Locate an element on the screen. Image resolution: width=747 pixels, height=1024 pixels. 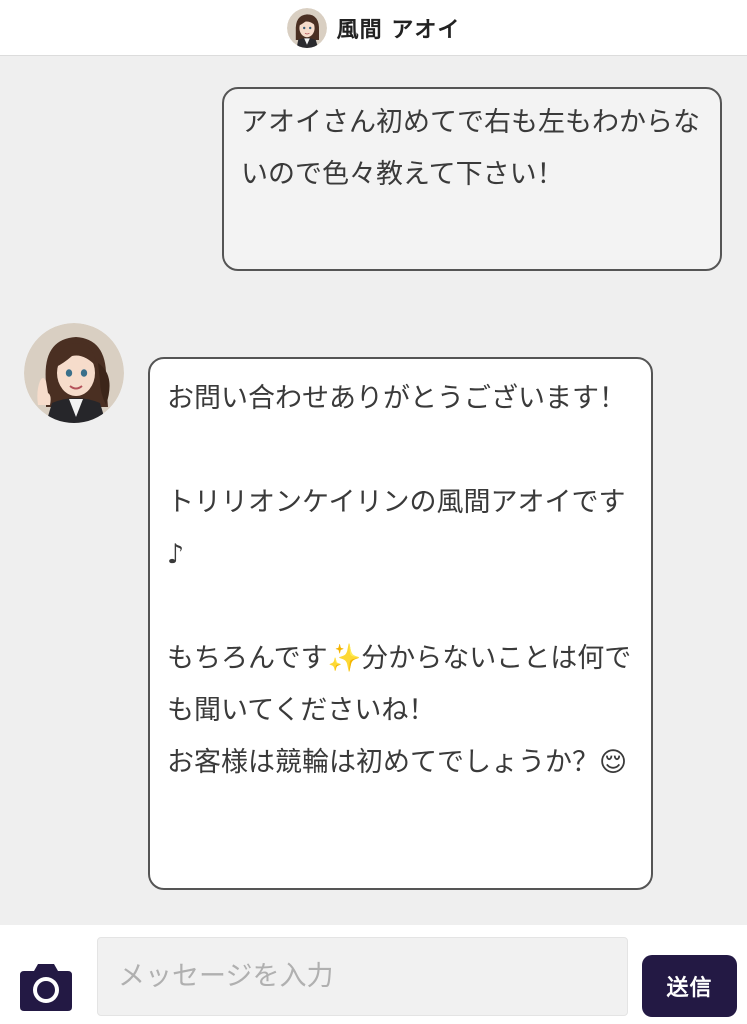
message-composer: 送信 is located at coordinates (373, 974).